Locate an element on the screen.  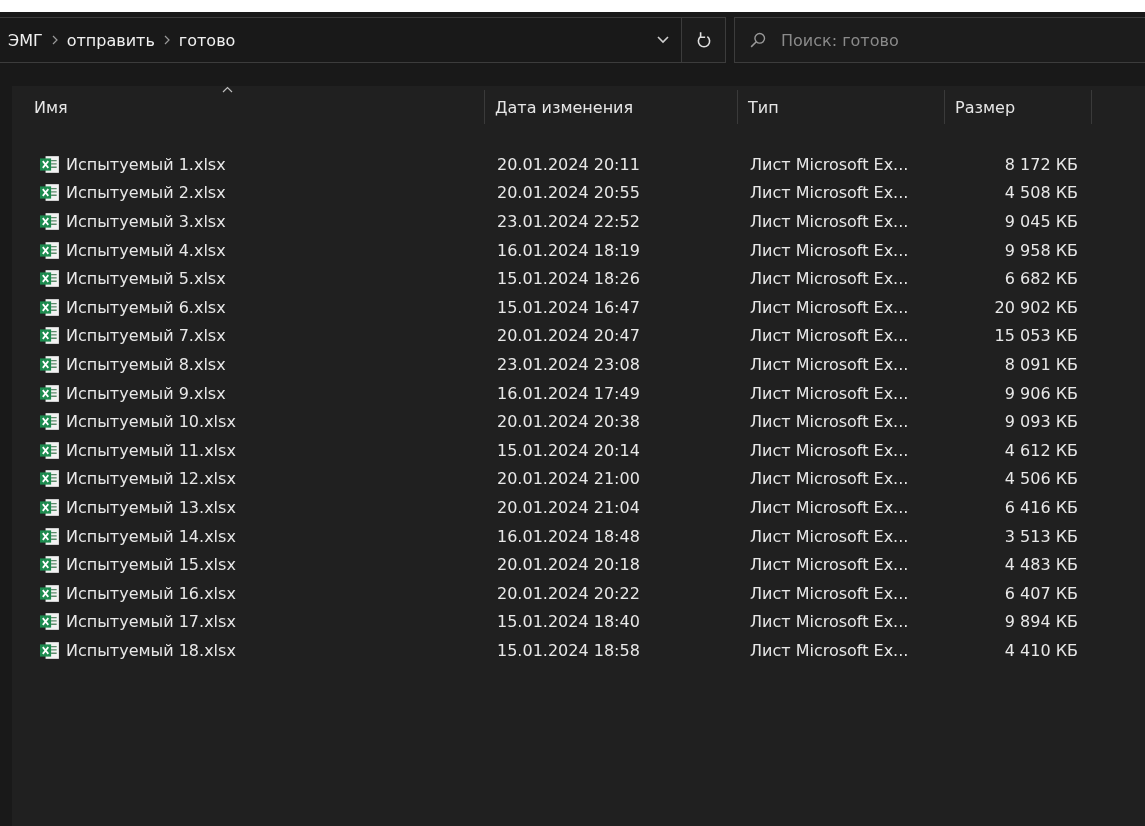
file-name: Испытуемый 12.xlsx is located at coordinates (151, 479).